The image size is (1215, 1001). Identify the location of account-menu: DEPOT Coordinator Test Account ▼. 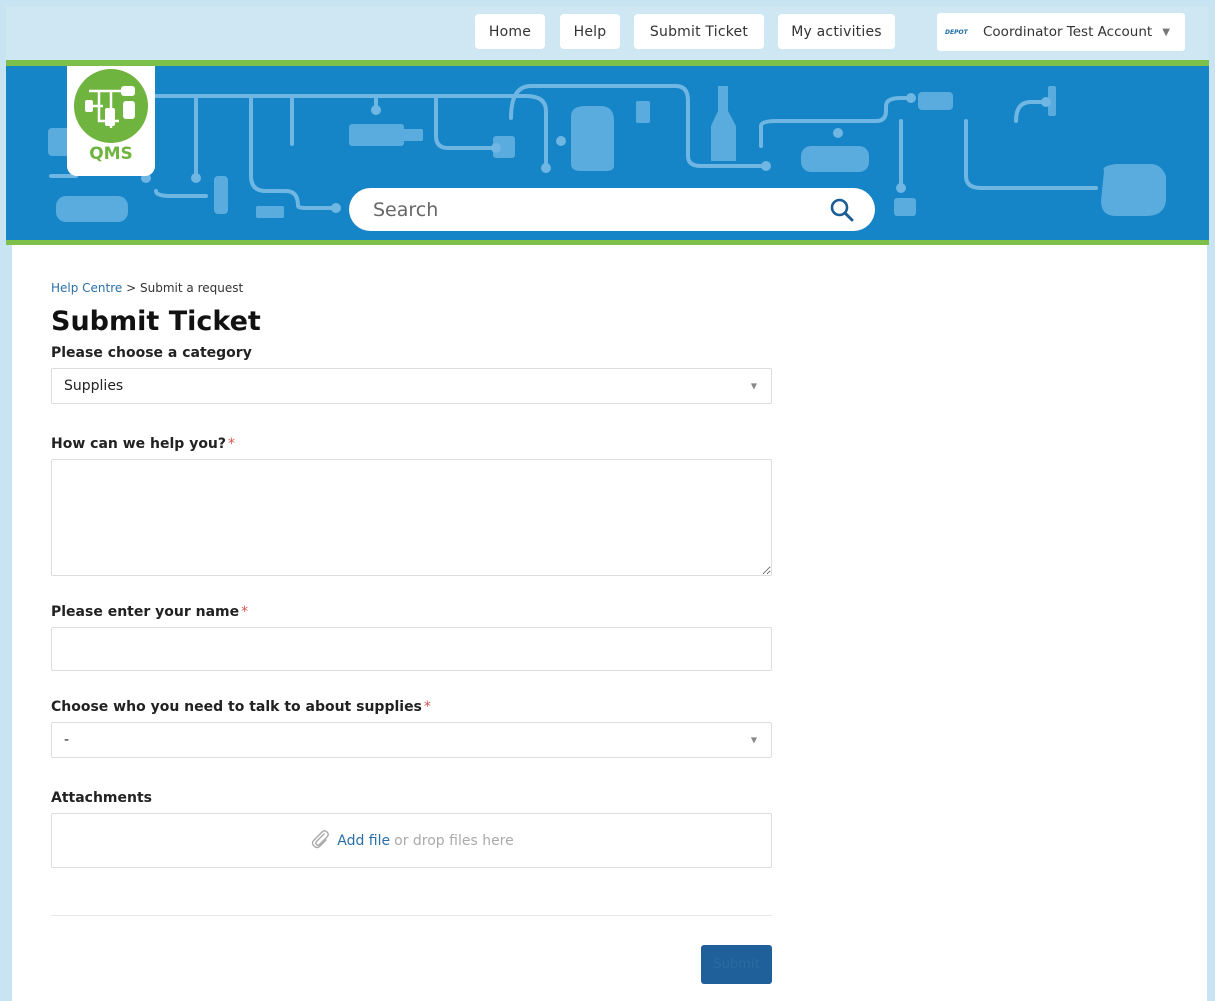
(1061, 32).